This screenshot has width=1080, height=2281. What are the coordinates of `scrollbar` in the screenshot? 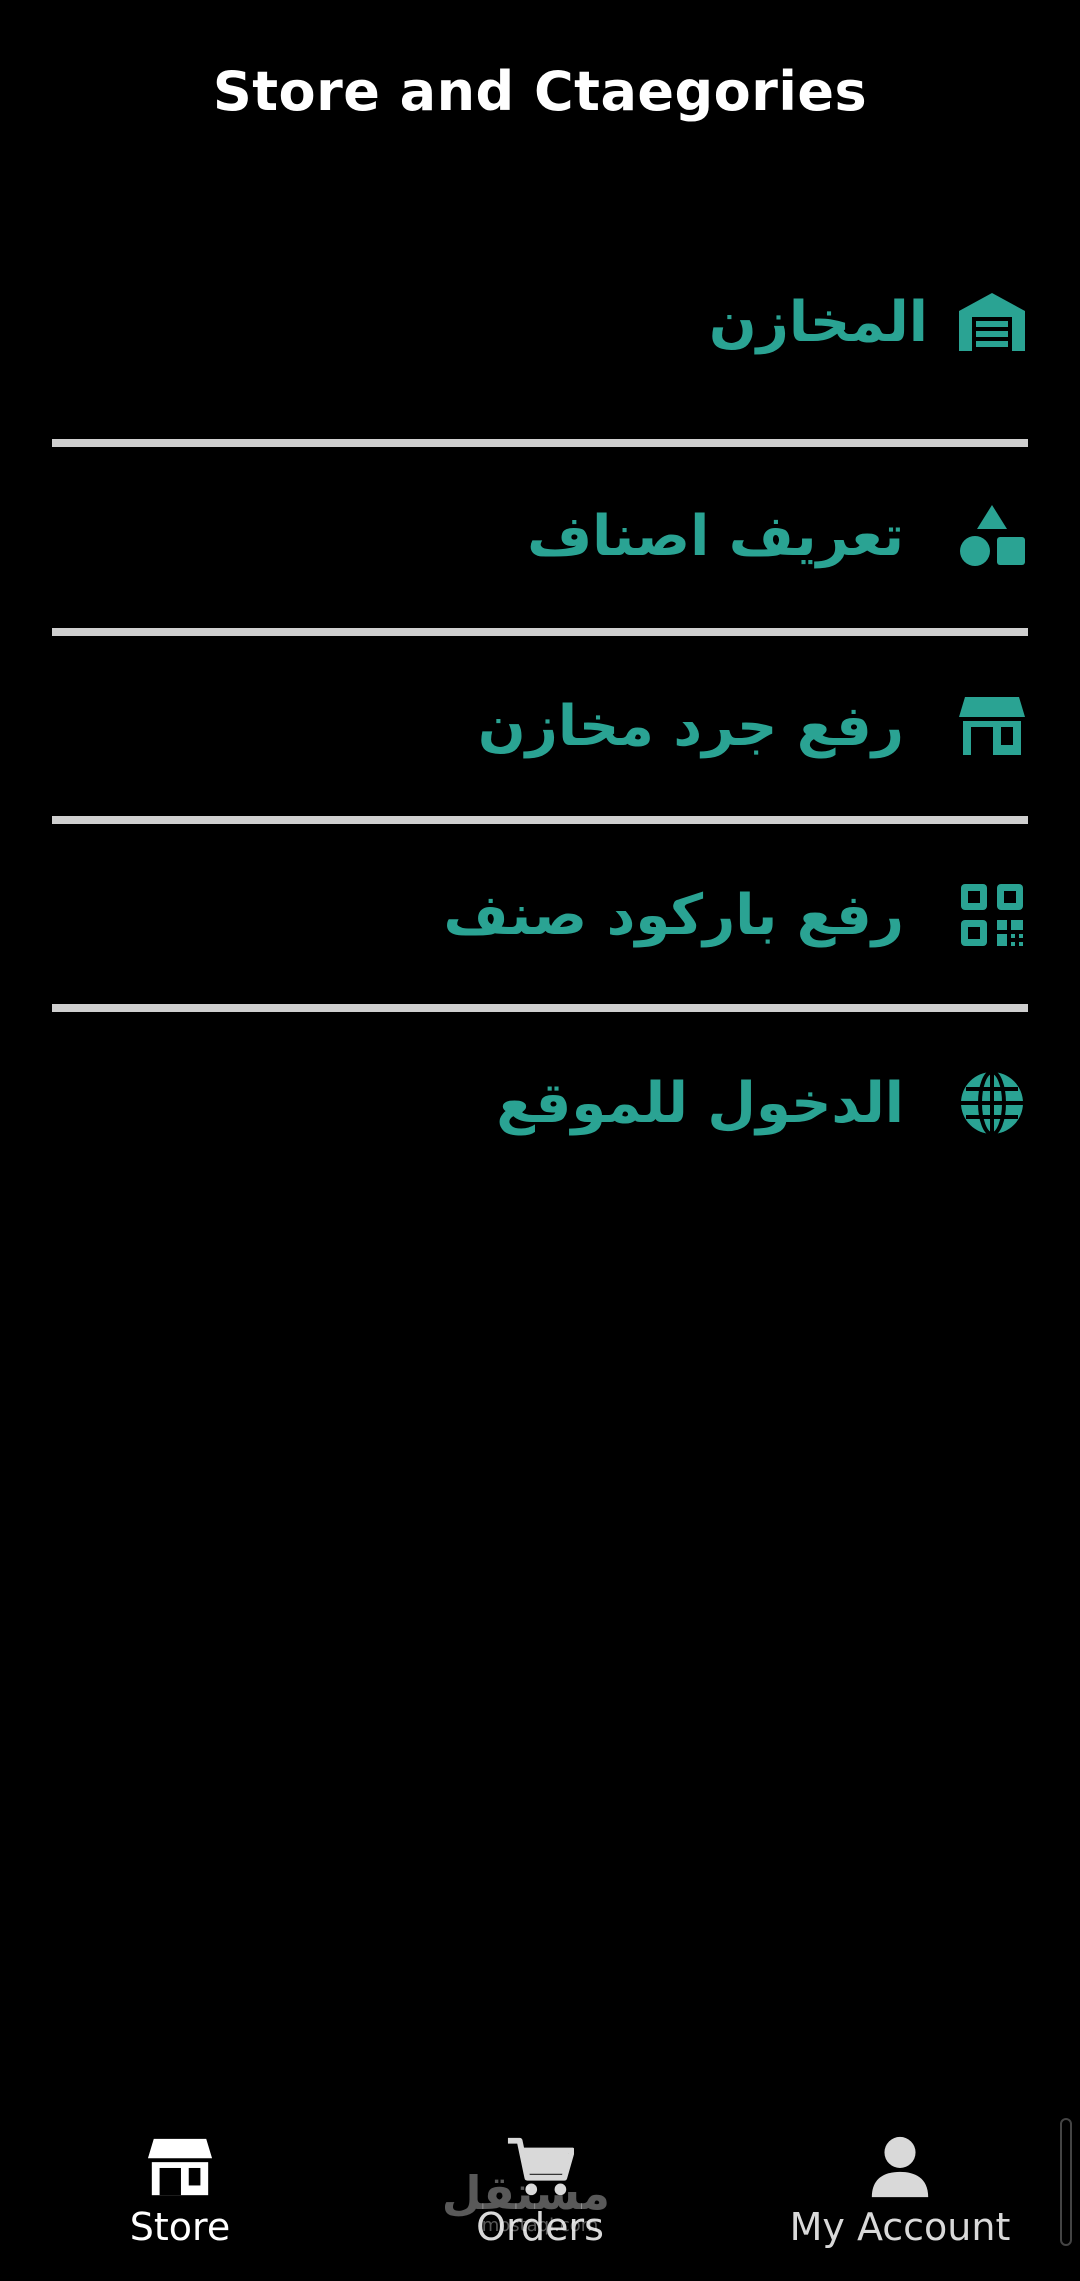 It's located at (1066, 2182).